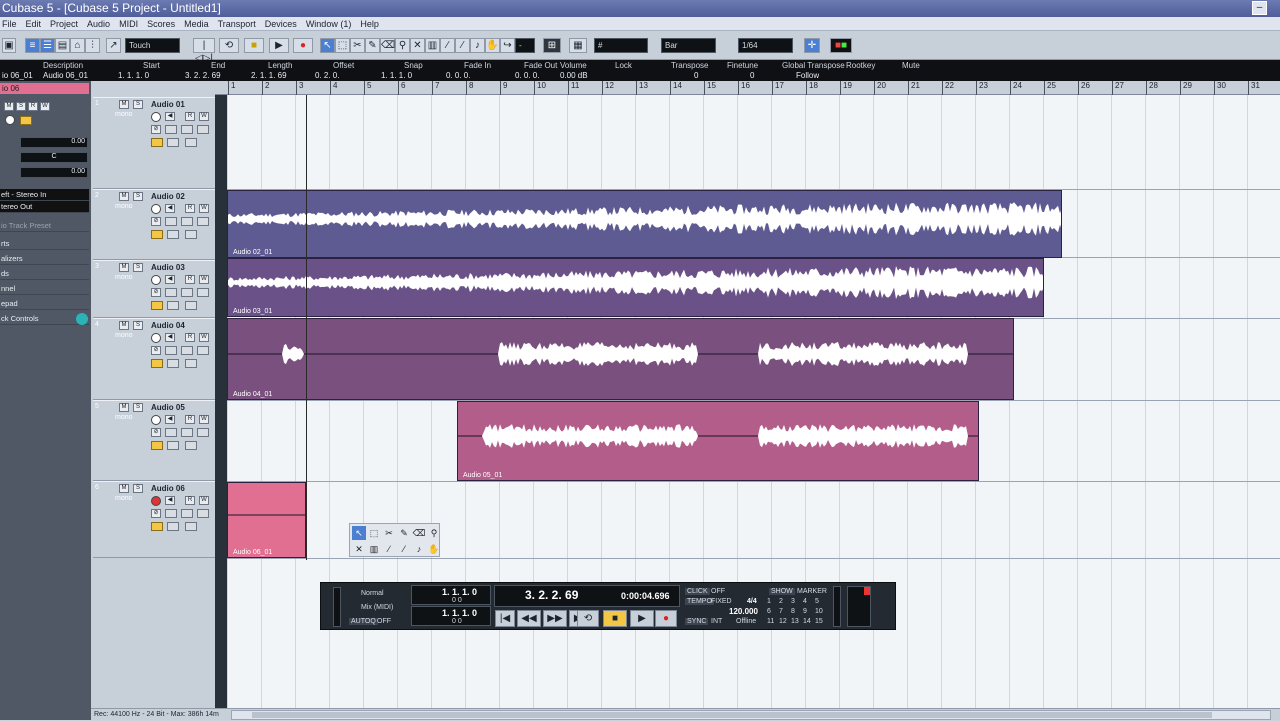  I want to click on quantize-select: 1/64, so click(765, 45).